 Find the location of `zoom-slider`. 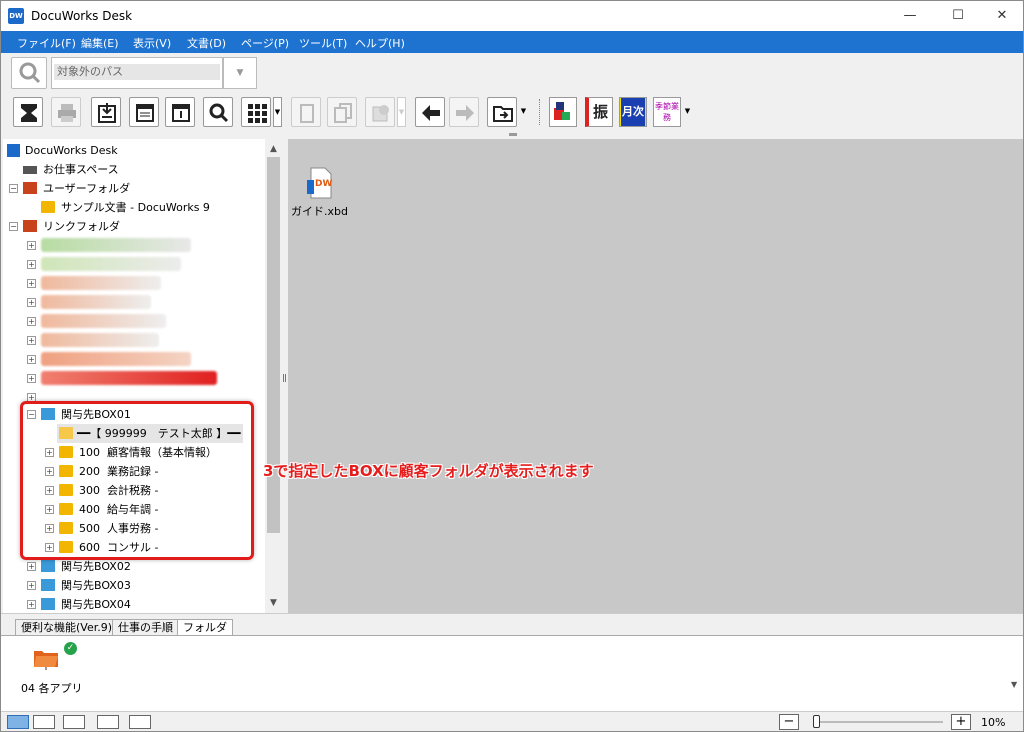

zoom-slider is located at coordinates (878, 721).